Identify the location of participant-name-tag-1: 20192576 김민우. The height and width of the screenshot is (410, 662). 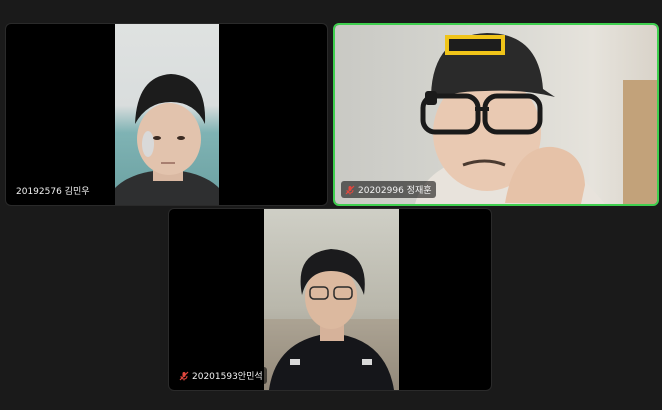
(53, 190).